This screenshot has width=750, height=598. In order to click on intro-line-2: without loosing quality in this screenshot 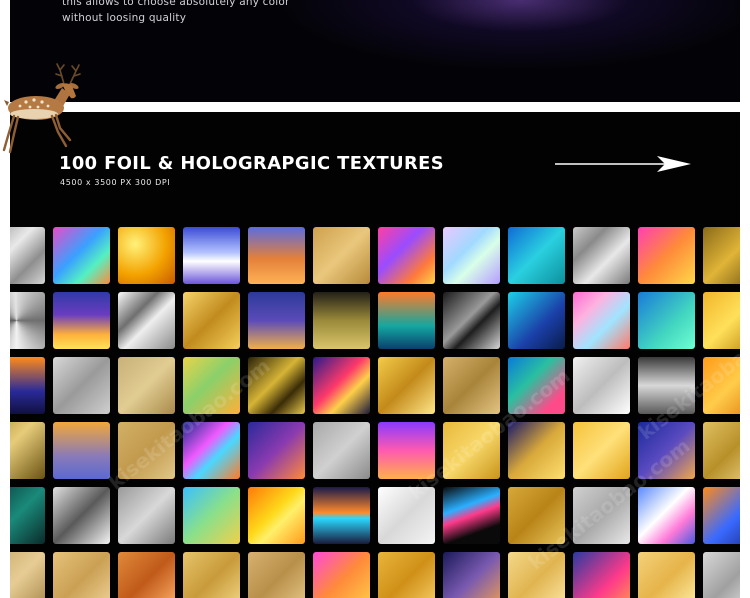, I will do `click(124, 18)`.